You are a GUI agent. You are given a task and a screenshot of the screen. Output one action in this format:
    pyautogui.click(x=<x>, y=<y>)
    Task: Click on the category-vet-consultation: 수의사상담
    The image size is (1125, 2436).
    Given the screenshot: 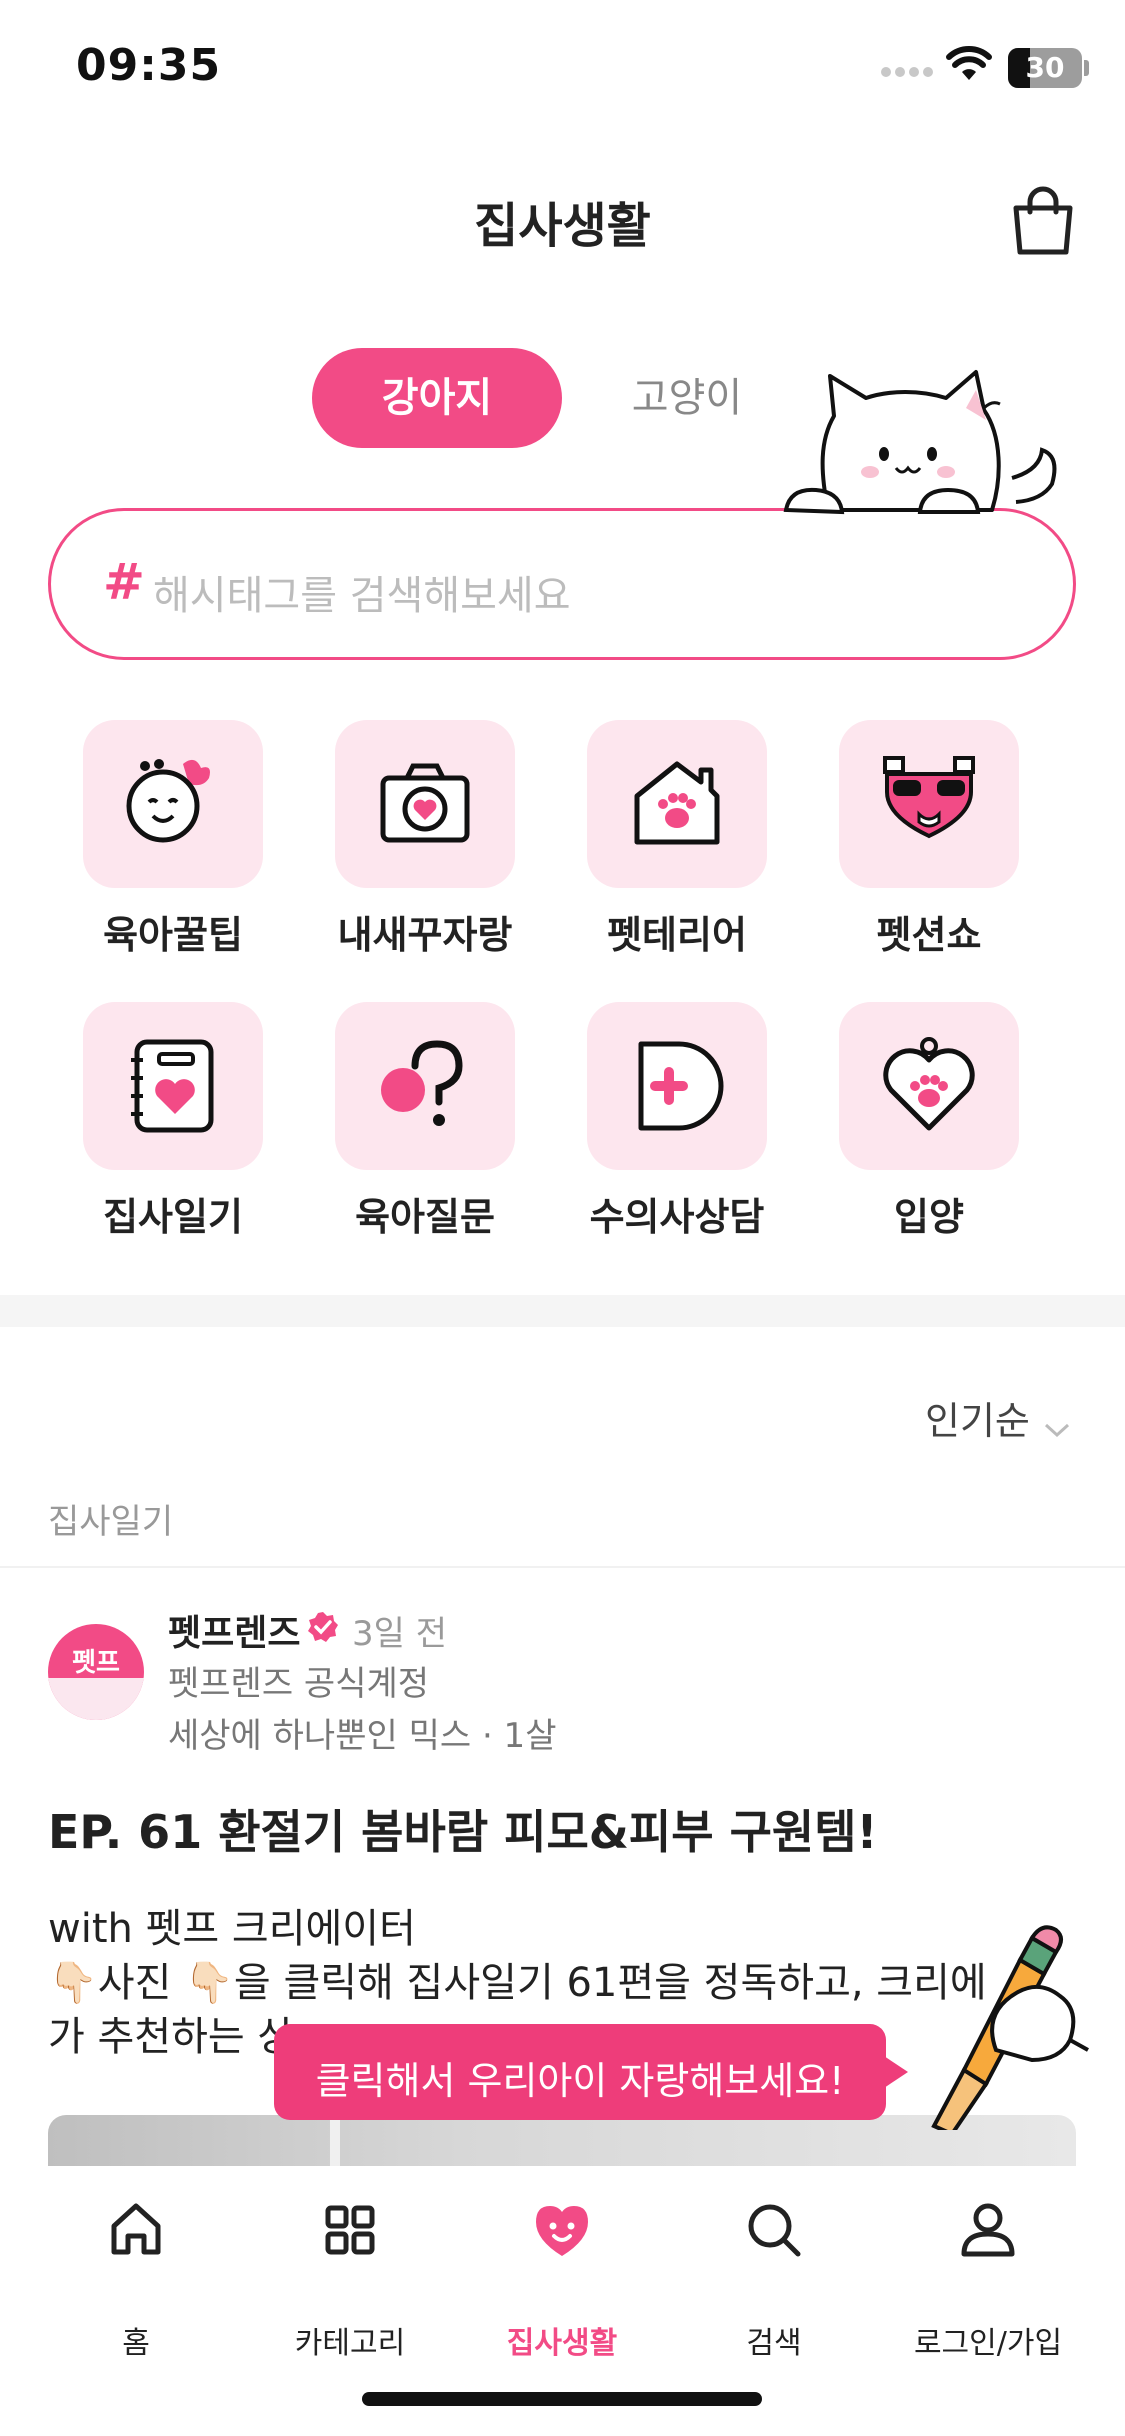 What is the action you would take?
    pyautogui.click(x=668, y=1127)
    